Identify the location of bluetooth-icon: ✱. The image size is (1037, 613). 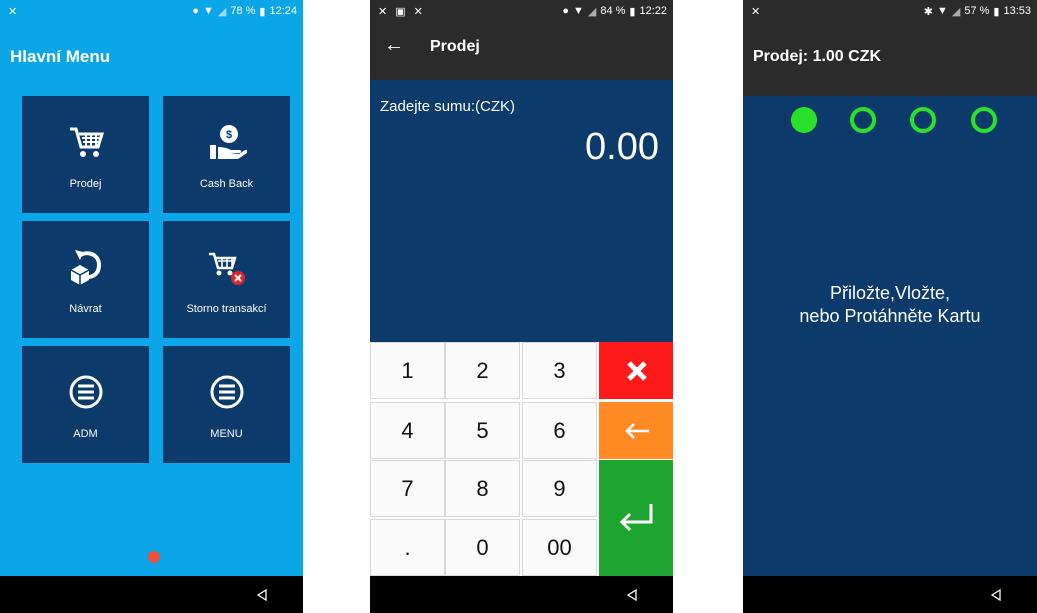
(928, 11).